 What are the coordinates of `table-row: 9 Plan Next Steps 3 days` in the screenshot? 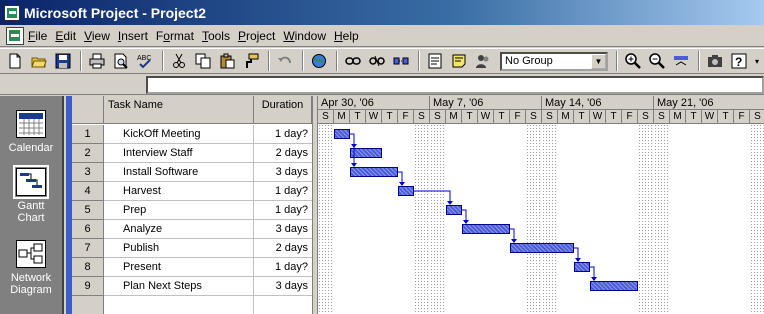 It's located at (192, 286).